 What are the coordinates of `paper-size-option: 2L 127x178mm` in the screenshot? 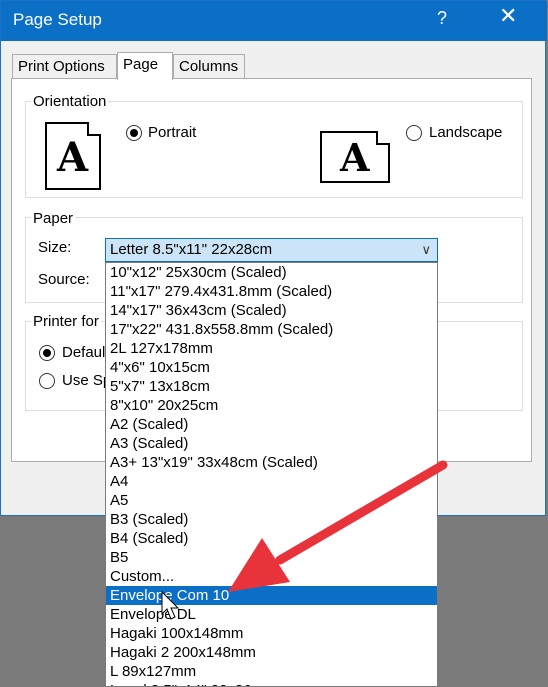 It's located at (271, 348).